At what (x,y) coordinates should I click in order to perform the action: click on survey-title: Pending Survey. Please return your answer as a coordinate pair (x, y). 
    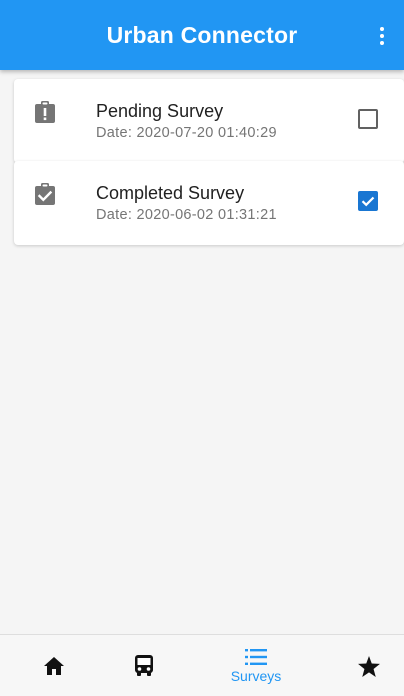
    Looking at the image, I should click on (160, 111).